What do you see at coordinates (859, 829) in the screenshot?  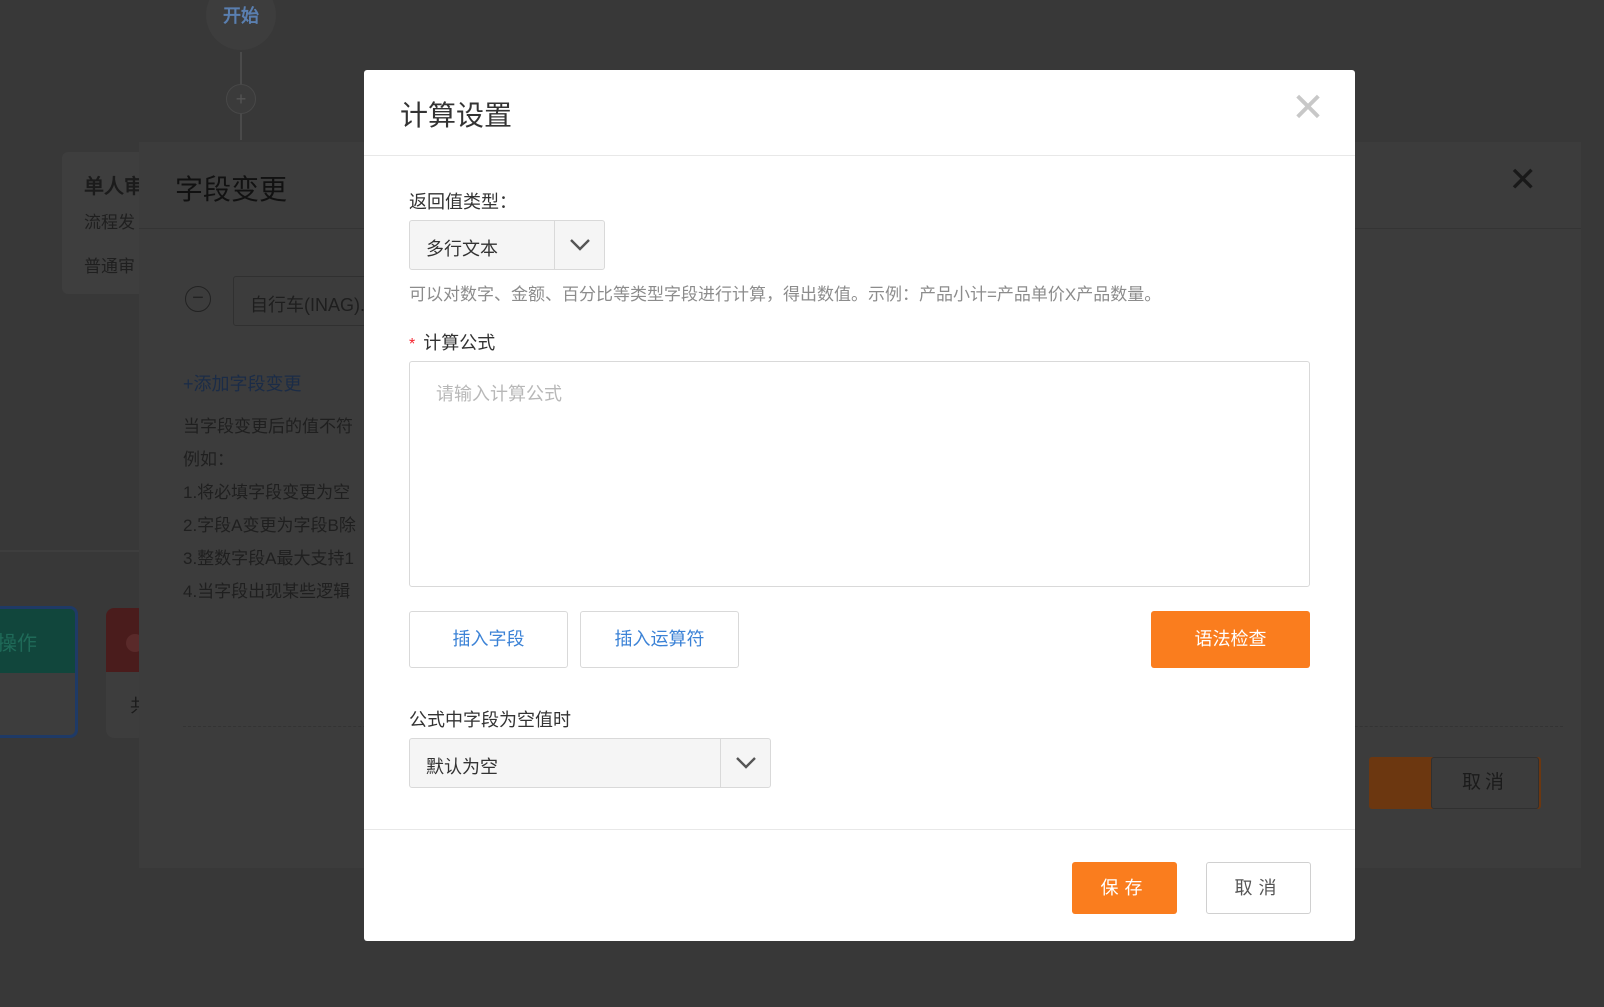 I see `footer-divider` at bounding box center [859, 829].